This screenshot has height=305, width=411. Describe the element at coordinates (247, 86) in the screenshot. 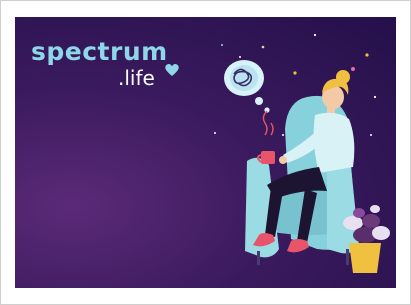

I see `thought-bubble-icon` at that location.